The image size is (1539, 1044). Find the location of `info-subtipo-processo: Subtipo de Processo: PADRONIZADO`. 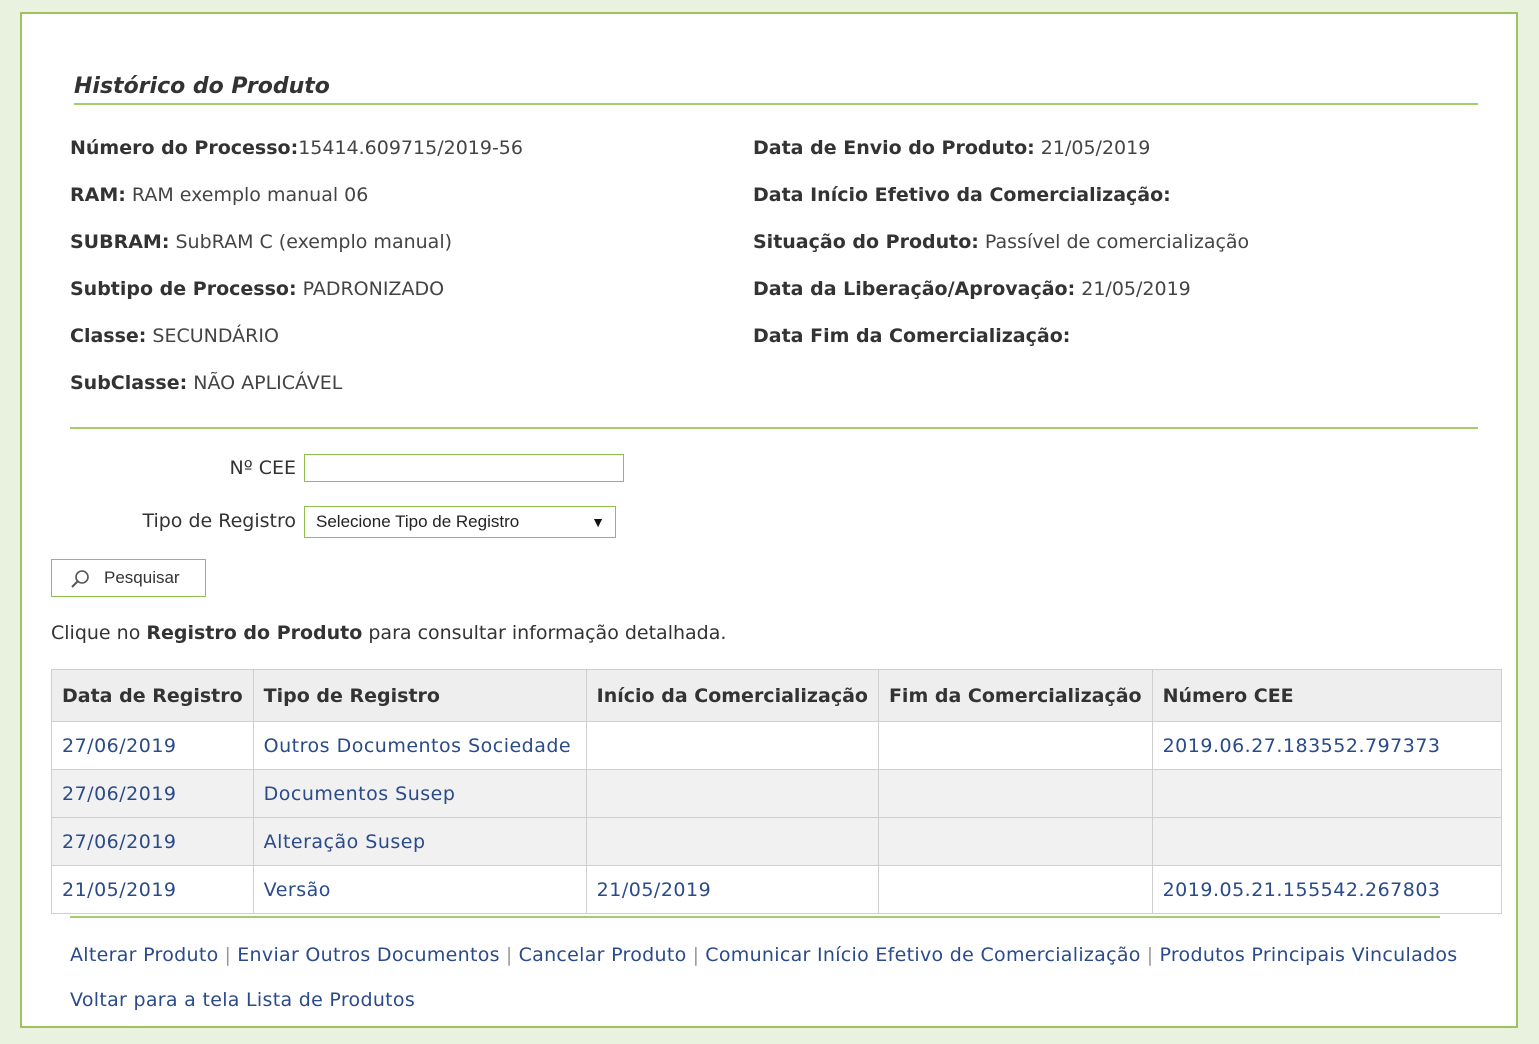

info-subtipo-processo: Subtipo de Processo: PADRONIZADO is located at coordinates (257, 289).